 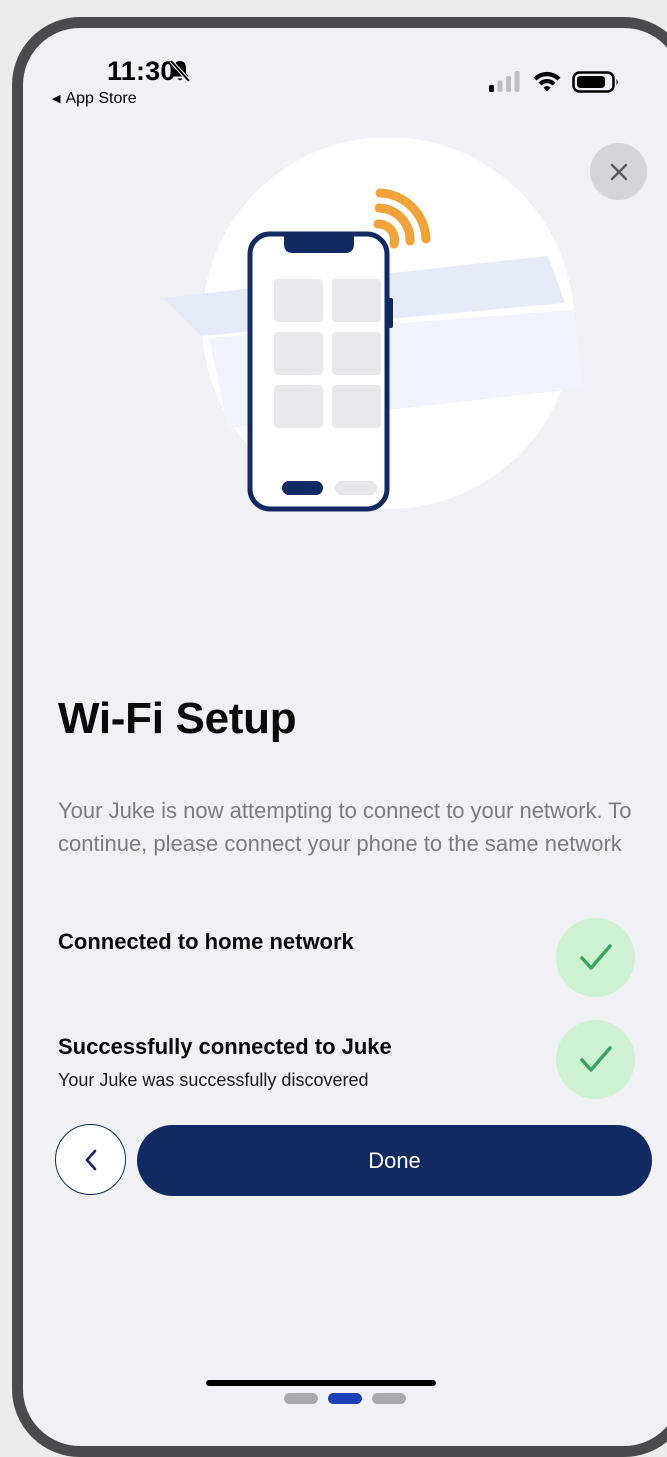 What do you see at coordinates (321, 1383) in the screenshot?
I see `home-indicator` at bounding box center [321, 1383].